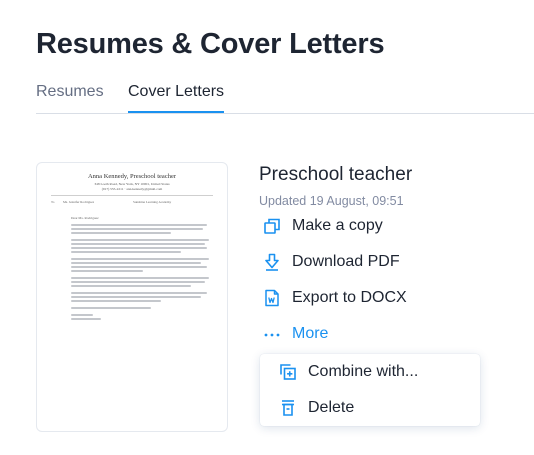  What do you see at coordinates (288, 408) in the screenshot?
I see `trash-icon` at bounding box center [288, 408].